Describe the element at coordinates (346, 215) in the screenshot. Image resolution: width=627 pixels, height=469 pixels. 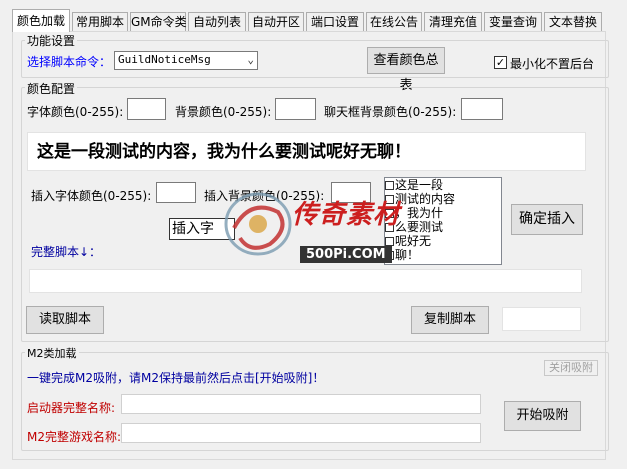
I see `watermark-brand: 传奇素材` at that location.